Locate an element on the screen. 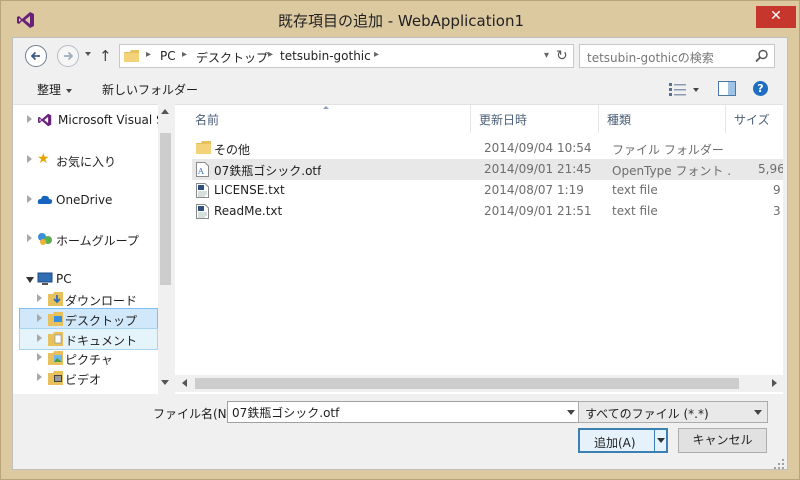  tree-item-homegroup: ホームグループ is located at coordinates (85, 240).